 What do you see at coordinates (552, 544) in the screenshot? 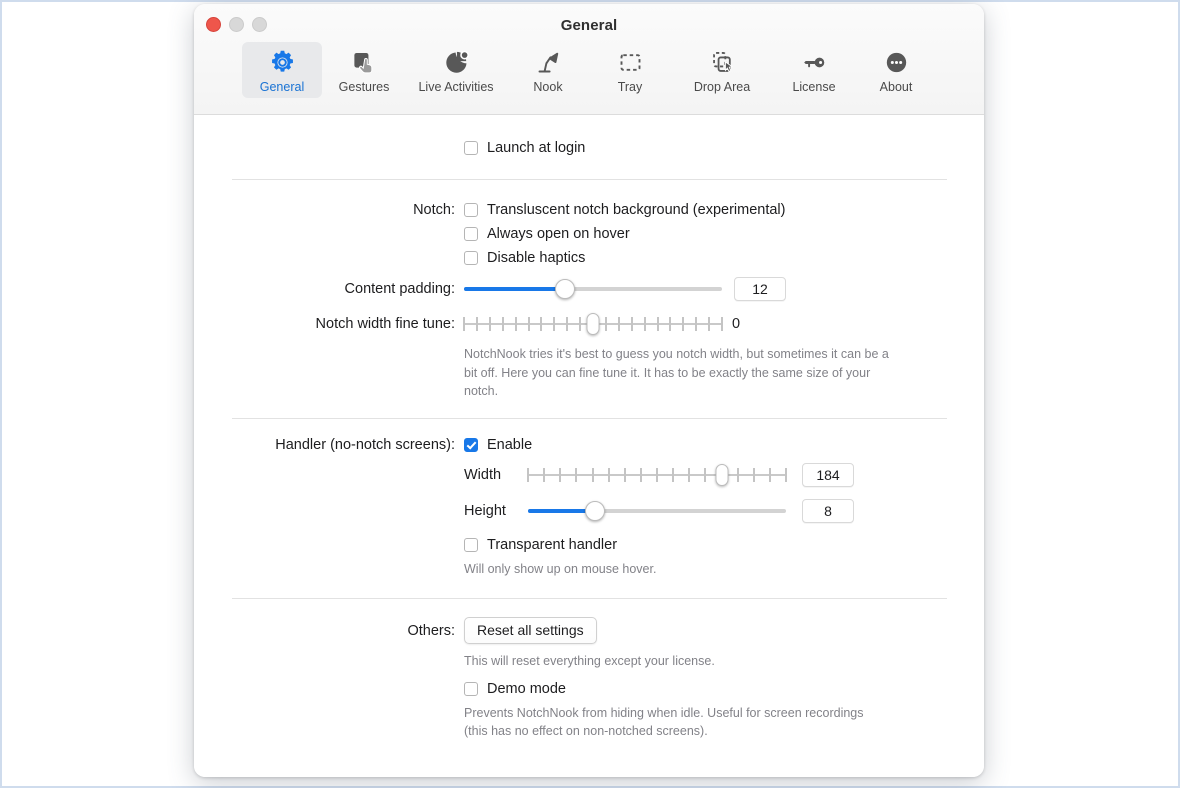
I see `transparent-handler-label: Transparent handler` at bounding box center [552, 544].